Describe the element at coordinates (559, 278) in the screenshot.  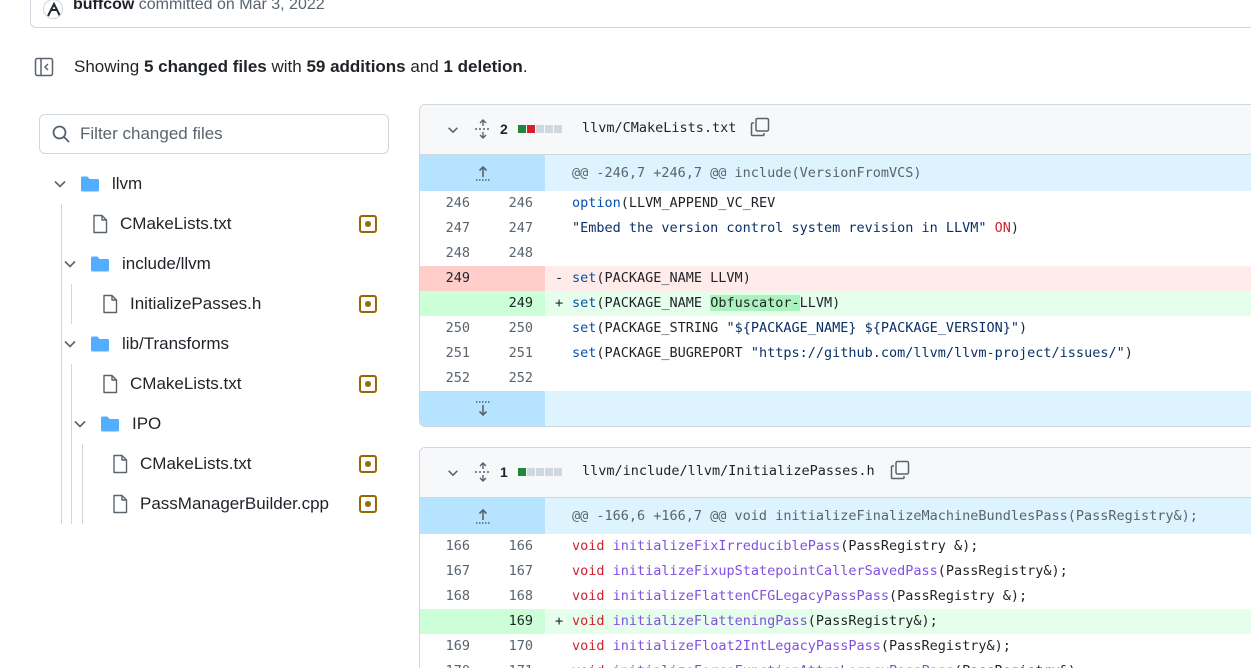
I see `diff-marker: -` at that location.